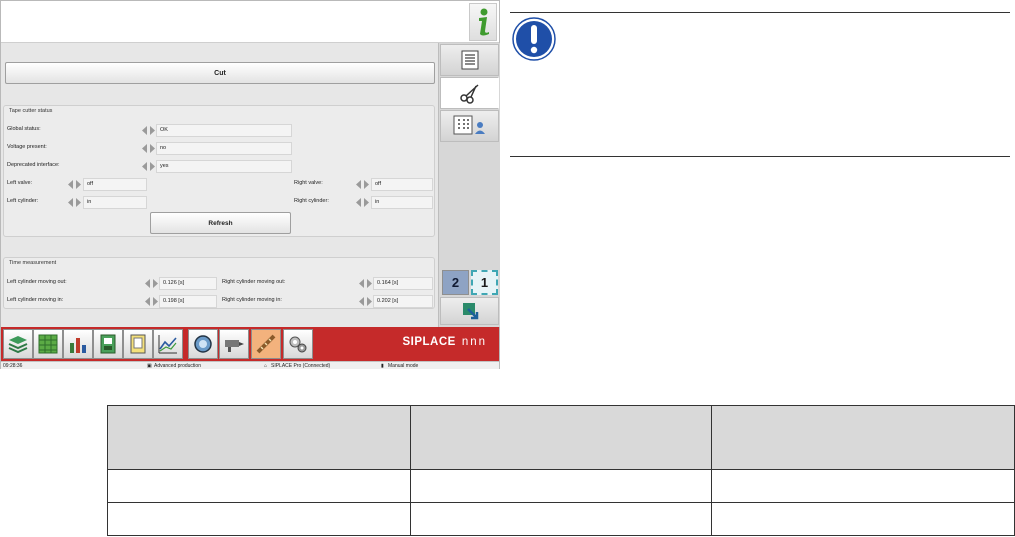 The image size is (1015, 537). What do you see at coordinates (27, 147) in the screenshot?
I see `voltage-present-label: Voltage present:` at bounding box center [27, 147].